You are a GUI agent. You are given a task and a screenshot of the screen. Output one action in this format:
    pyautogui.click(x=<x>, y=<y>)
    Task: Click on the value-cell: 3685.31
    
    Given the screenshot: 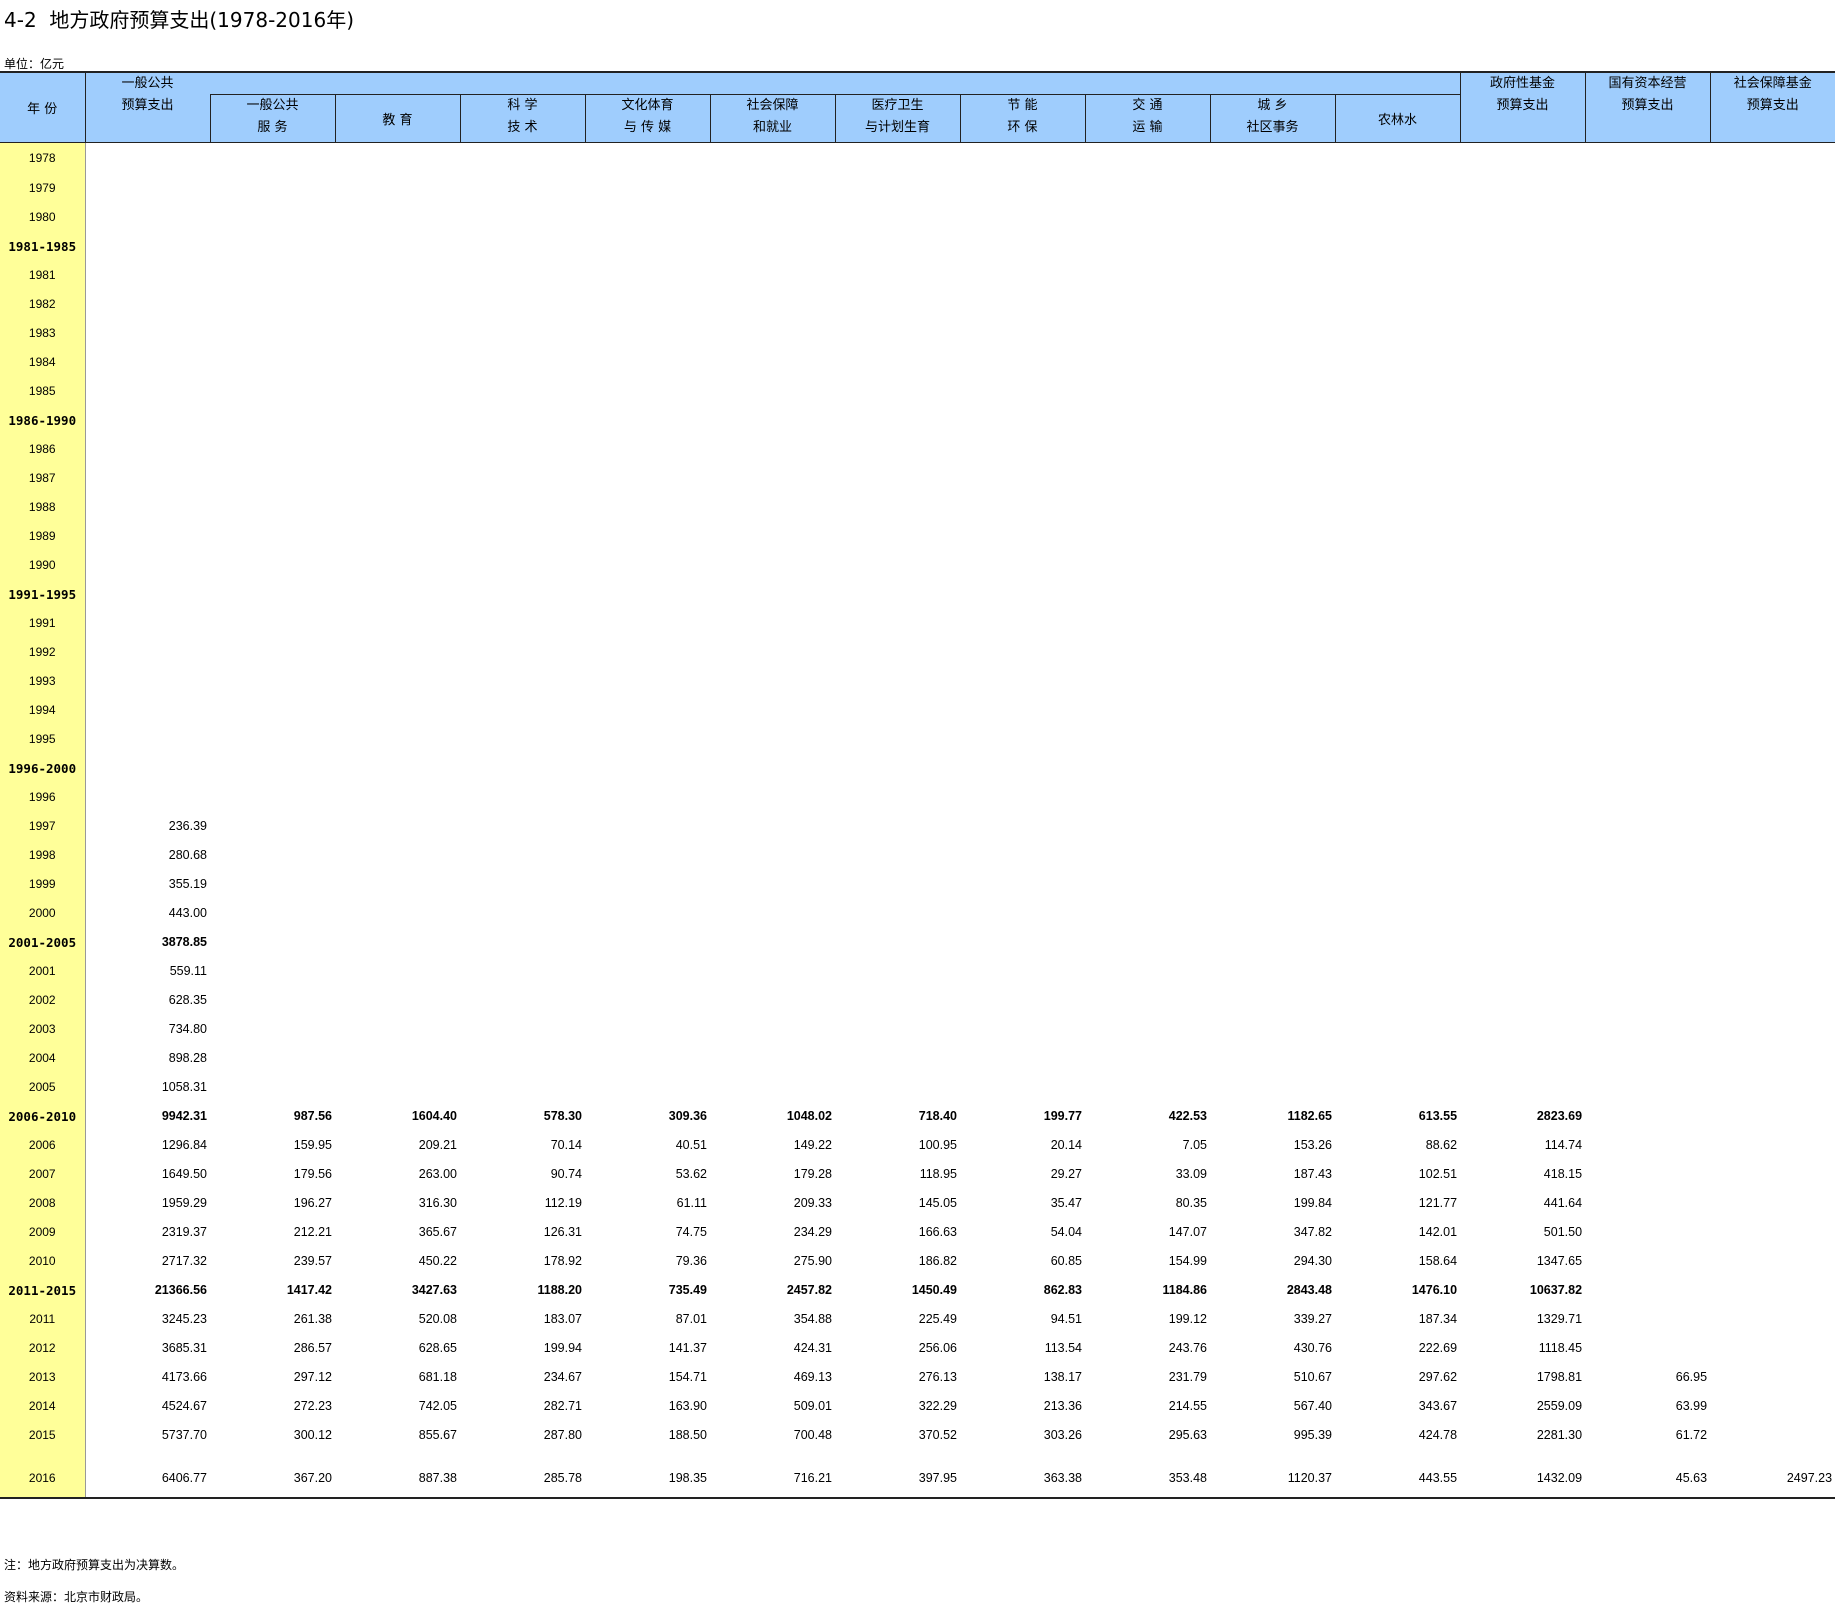 What is the action you would take?
    pyautogui.click(x=184, y=1348)
    